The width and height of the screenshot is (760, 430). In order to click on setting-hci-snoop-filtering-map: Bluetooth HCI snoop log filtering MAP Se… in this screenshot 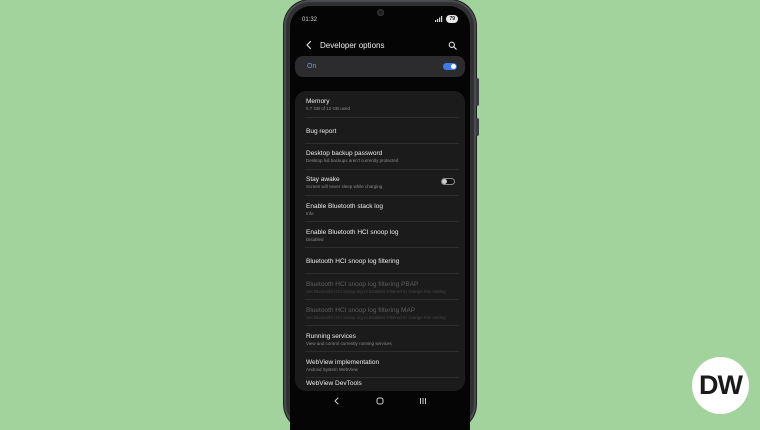, I will do `click(380, 313)`.